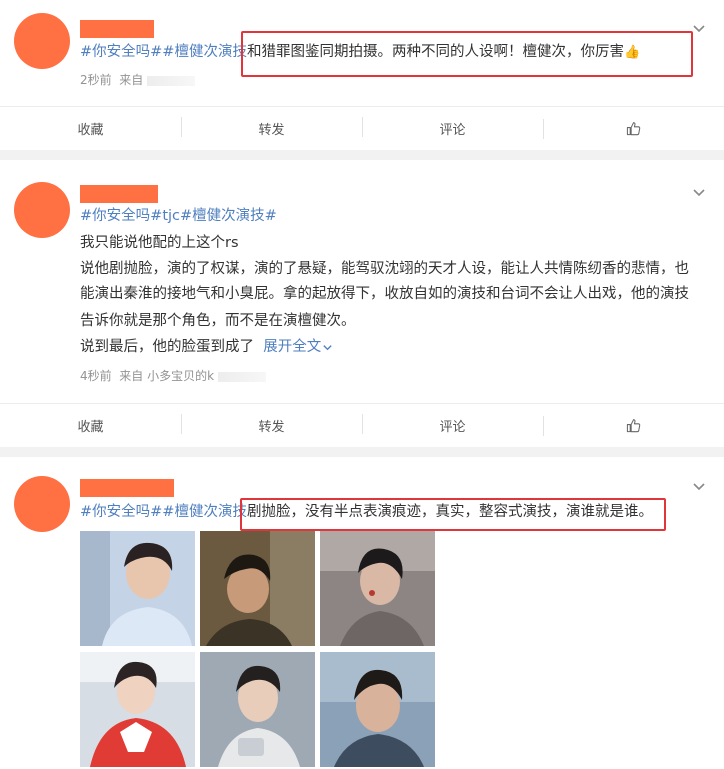  What do you see at coordinates (171, 216) in the screenshot?
I see `hashtag-link: tjc` at bounding box center [171, 216].